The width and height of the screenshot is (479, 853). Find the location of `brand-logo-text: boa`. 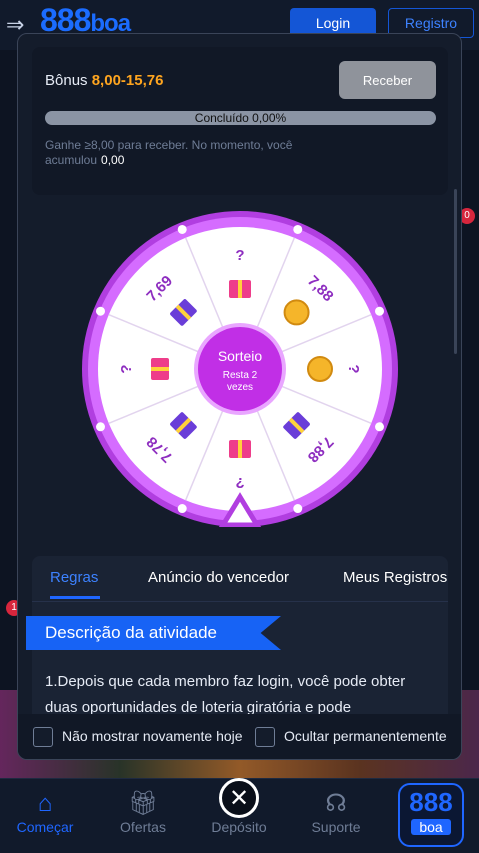

brand-logo-text: boa is located at coordinates (431, 827).